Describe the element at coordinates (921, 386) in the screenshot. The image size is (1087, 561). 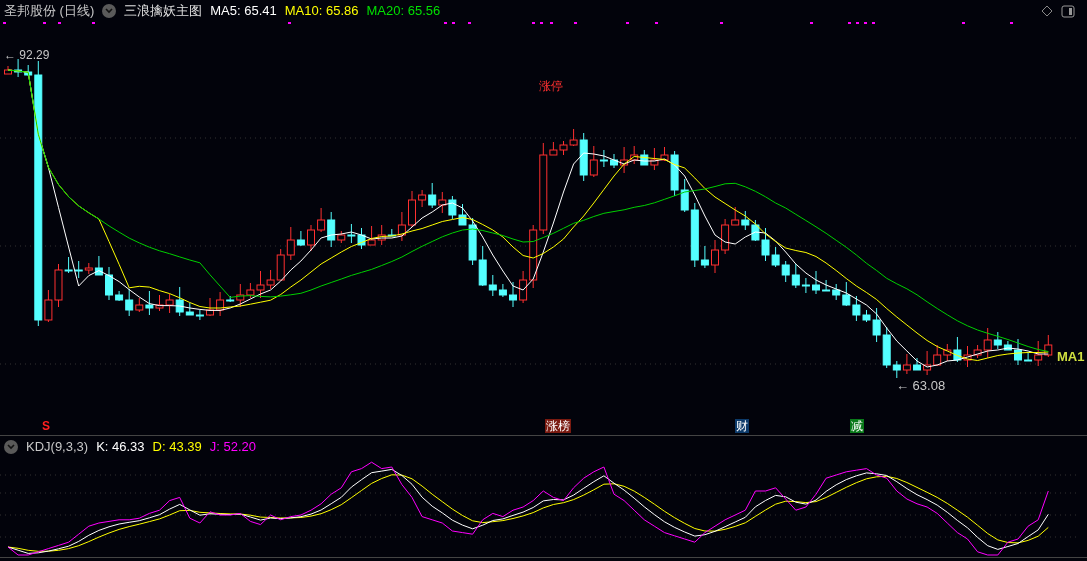
I see `low-price-label: ← 63.08` at that location.